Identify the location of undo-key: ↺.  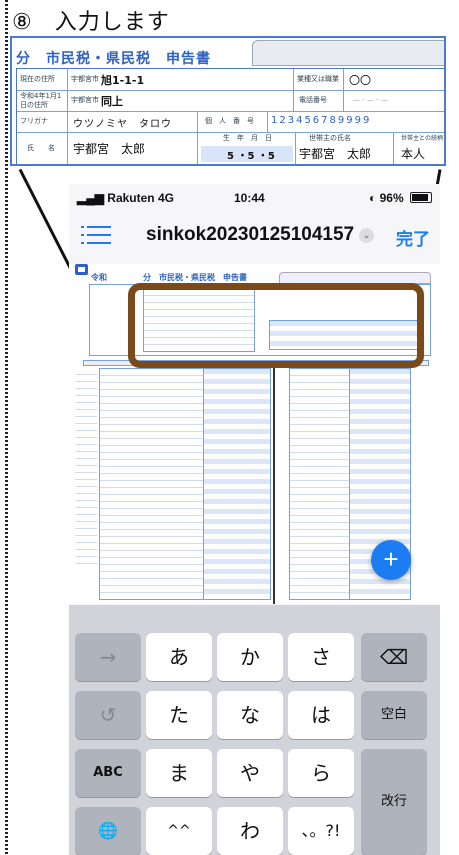
(108, 715).